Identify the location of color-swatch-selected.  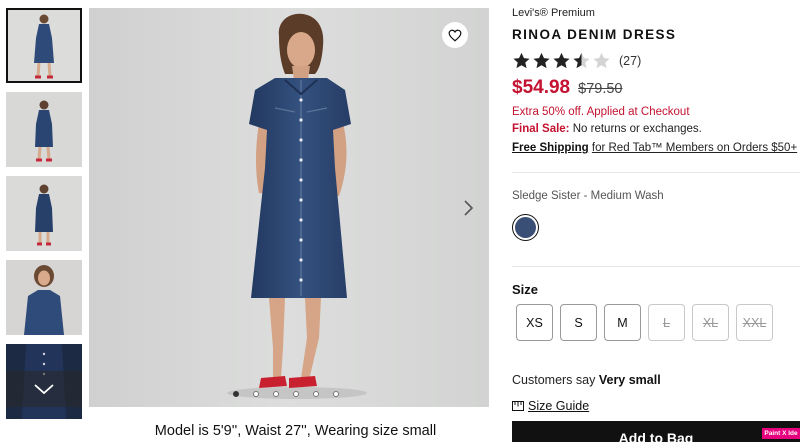
(525, 227).